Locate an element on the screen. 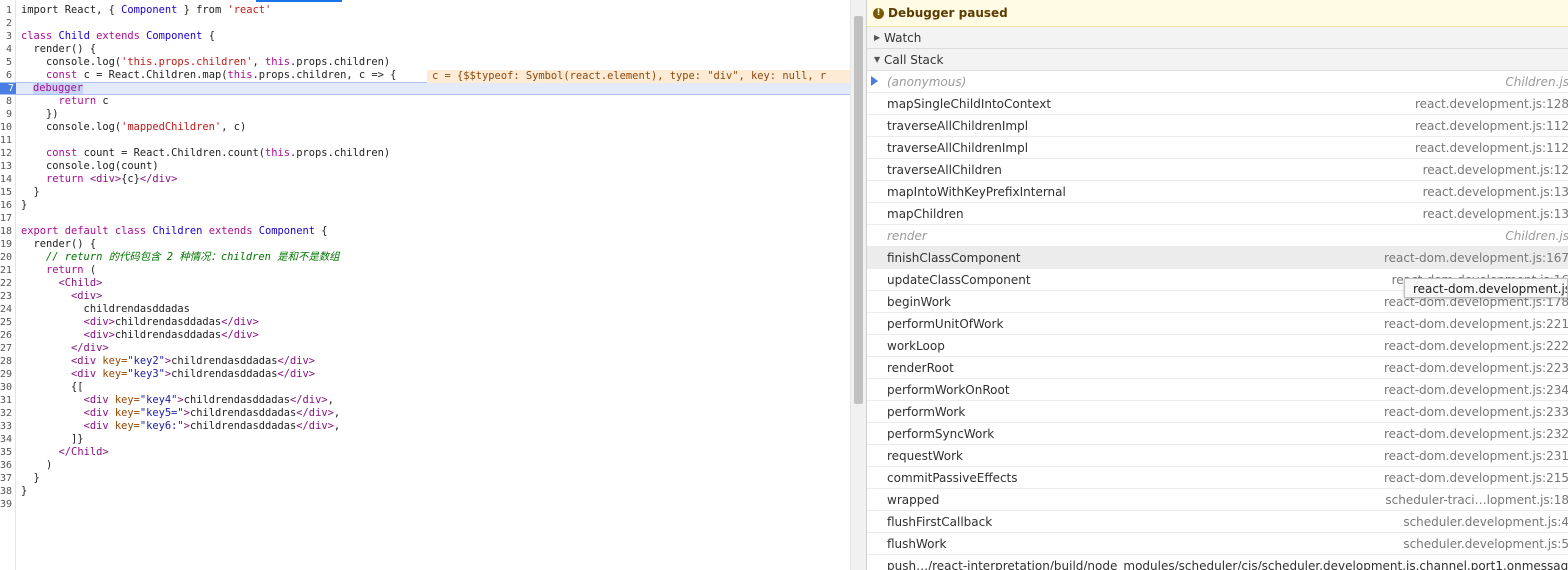  code-line: 25 <div>childrendasddadas</div> is located at coordinates (425, 322).